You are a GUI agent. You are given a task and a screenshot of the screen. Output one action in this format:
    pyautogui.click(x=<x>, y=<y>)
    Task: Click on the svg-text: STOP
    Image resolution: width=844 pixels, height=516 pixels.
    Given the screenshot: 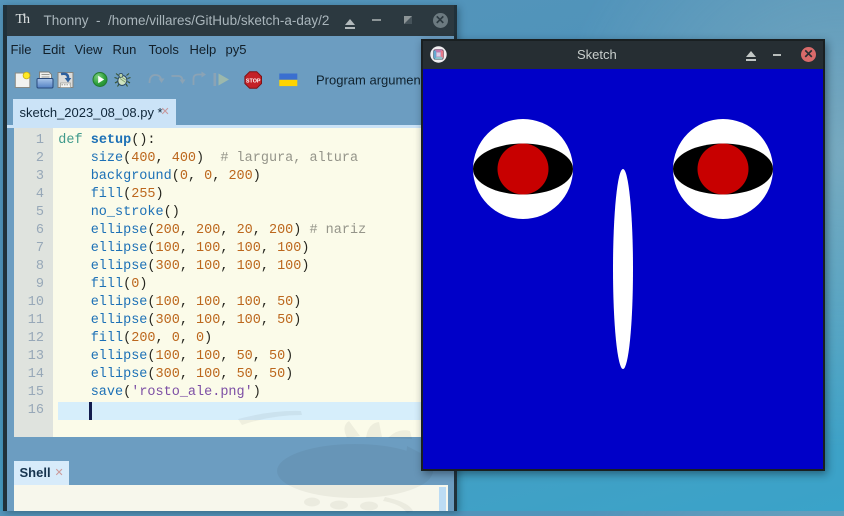 What is the action you would take?
    pyautogui.click(x=252, y=81)
    